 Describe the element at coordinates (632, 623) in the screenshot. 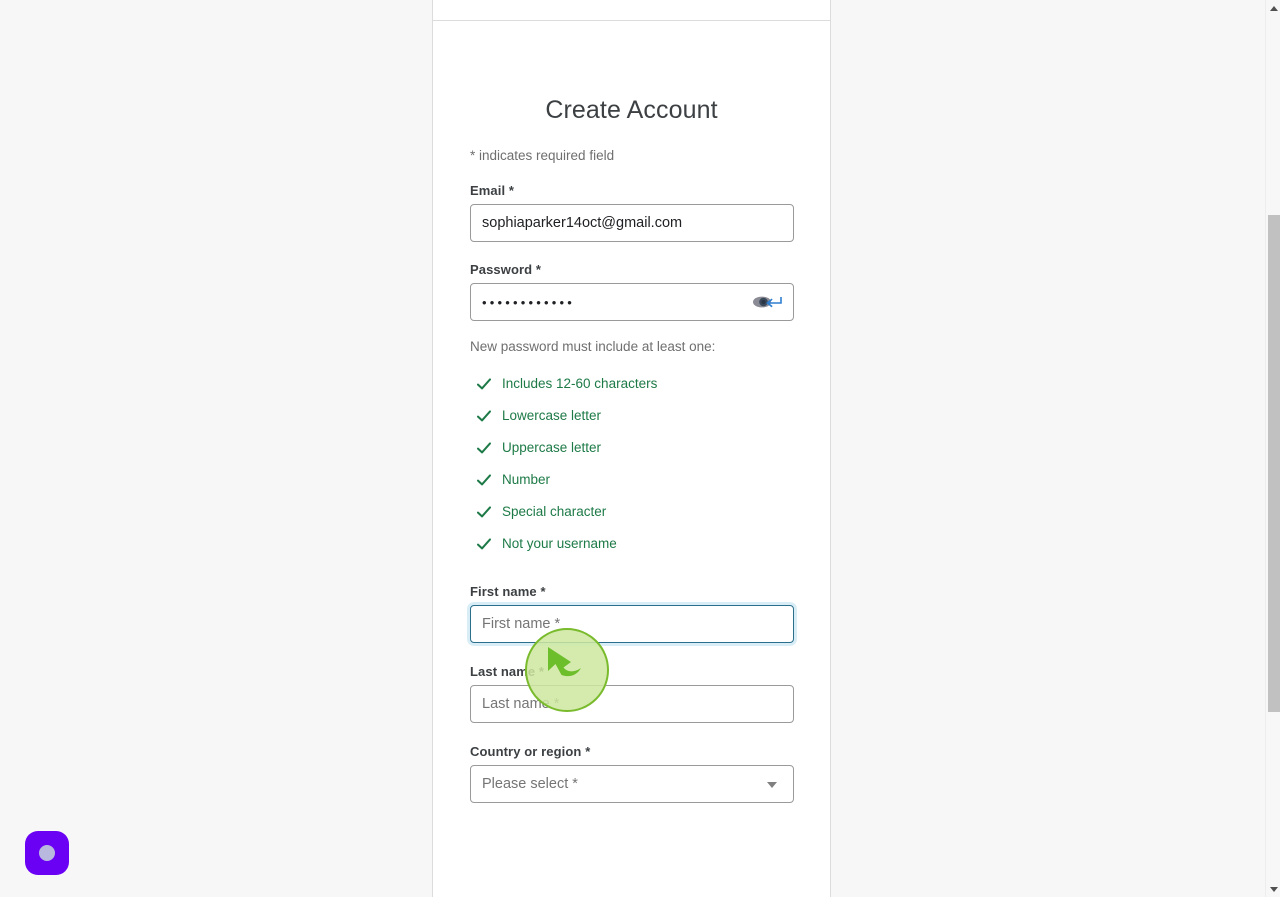

I see `first-name-input` at that location.